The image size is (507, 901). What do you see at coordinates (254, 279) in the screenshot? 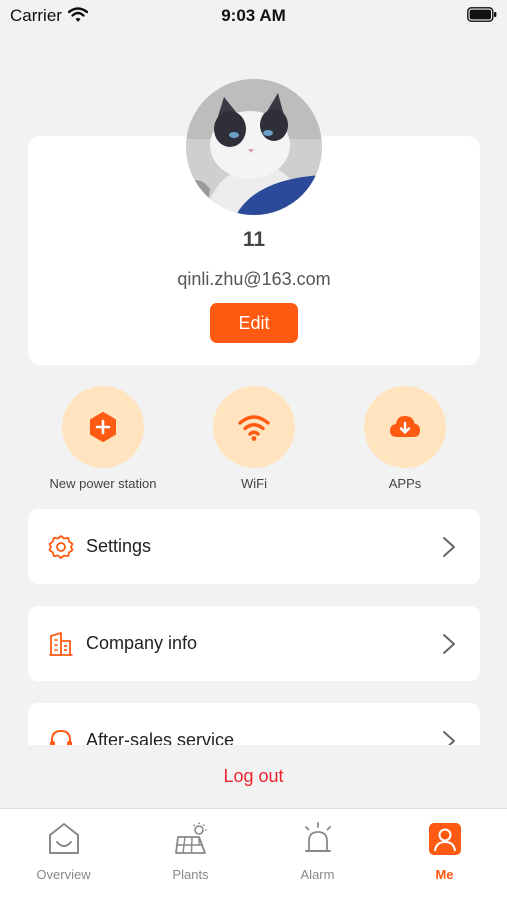
I see `profile-email: qinli.zhu@163.com` at bounding box center [254, 279].